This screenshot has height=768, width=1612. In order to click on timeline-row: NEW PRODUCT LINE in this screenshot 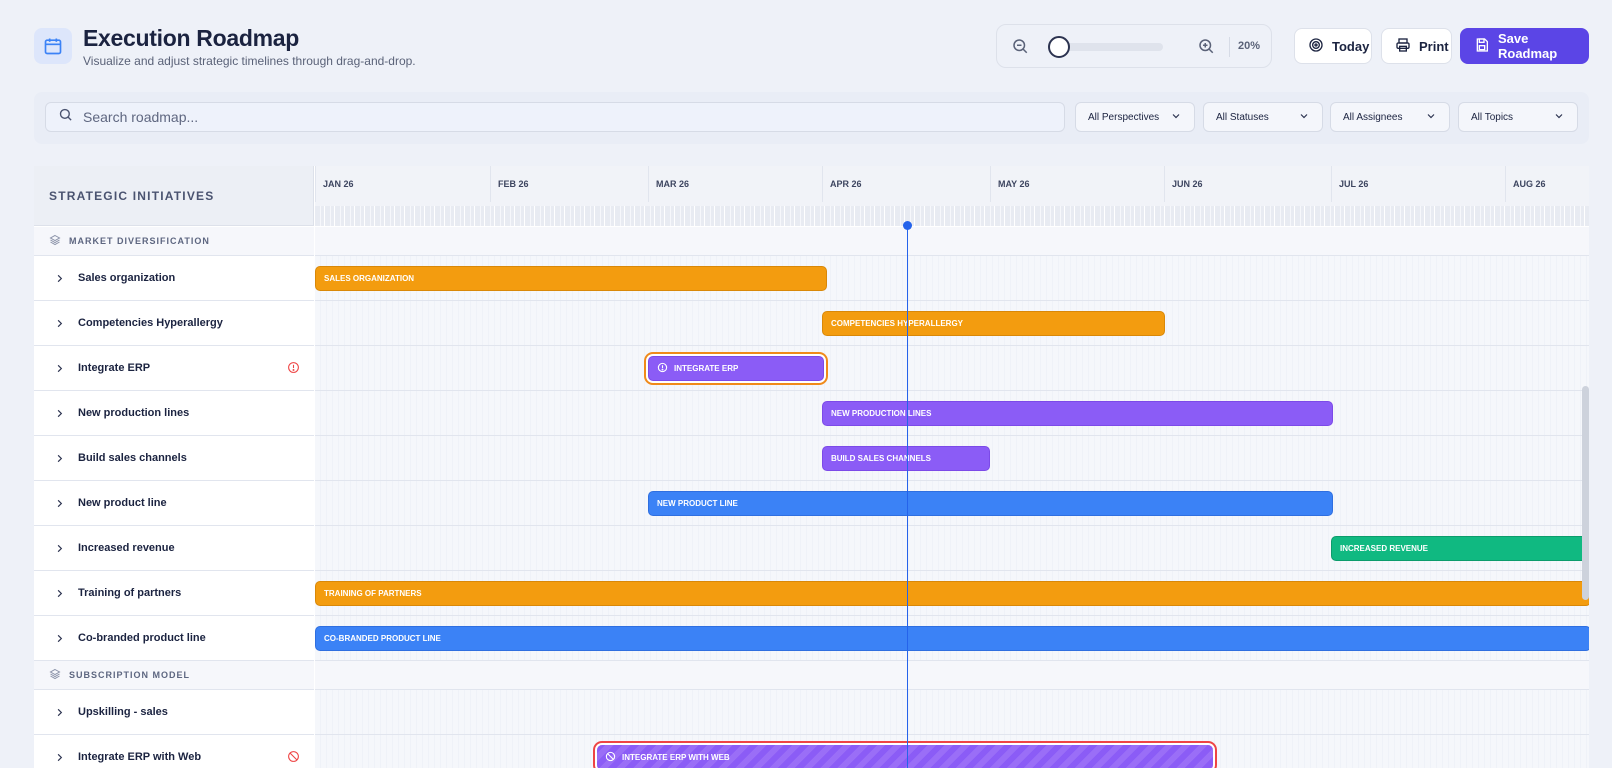, I will do `click(952, 503)`.